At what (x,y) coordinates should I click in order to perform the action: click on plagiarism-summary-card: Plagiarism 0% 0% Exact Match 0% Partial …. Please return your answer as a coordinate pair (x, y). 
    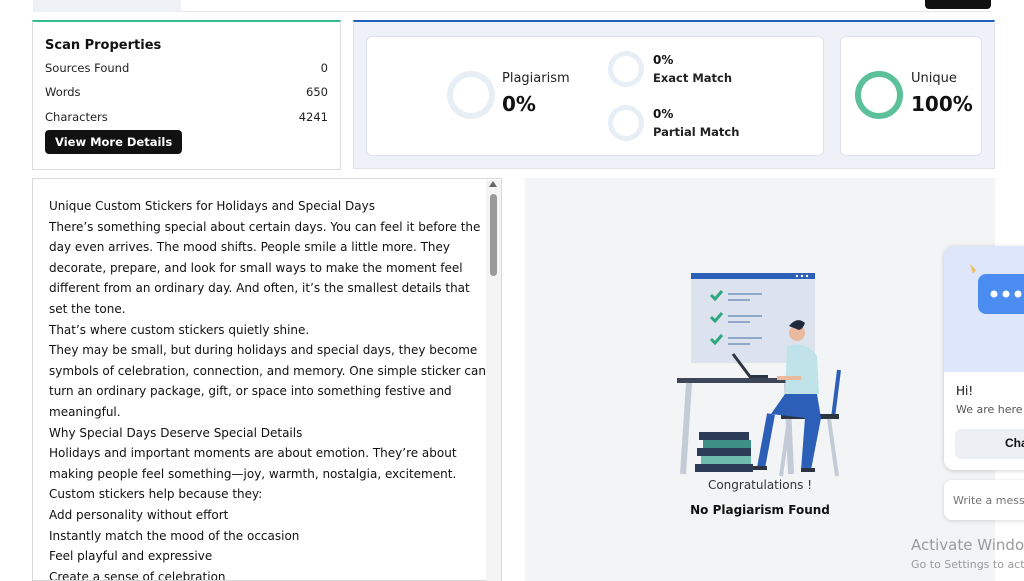
    Looking at the image, I should click on (595, 96).